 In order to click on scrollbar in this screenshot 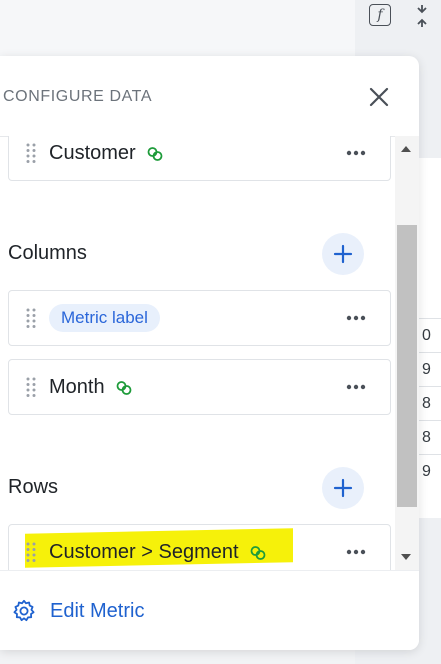, I will do `click(407, 353)`.